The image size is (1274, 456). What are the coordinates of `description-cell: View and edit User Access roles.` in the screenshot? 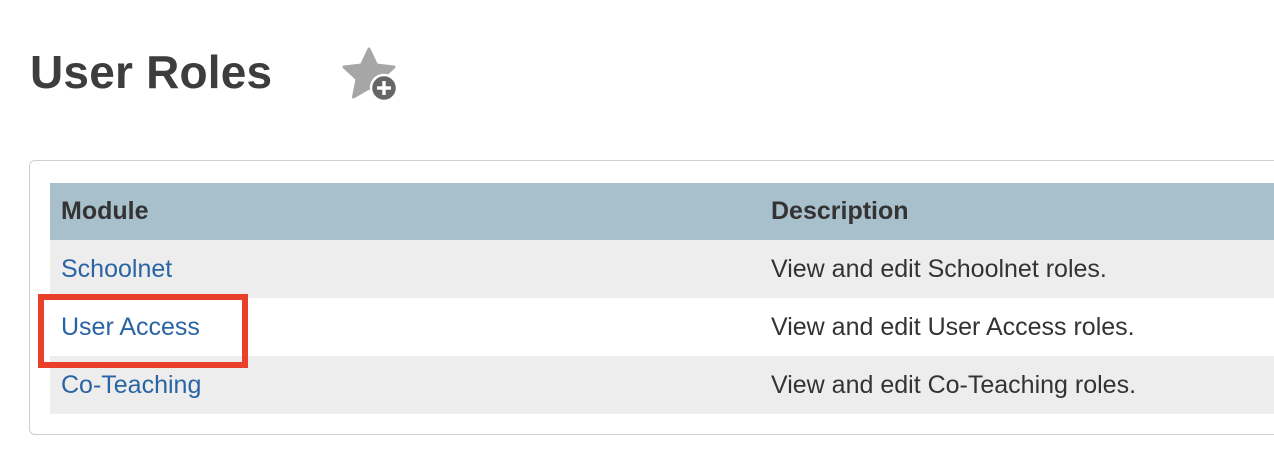 It's located at (1017, 327).